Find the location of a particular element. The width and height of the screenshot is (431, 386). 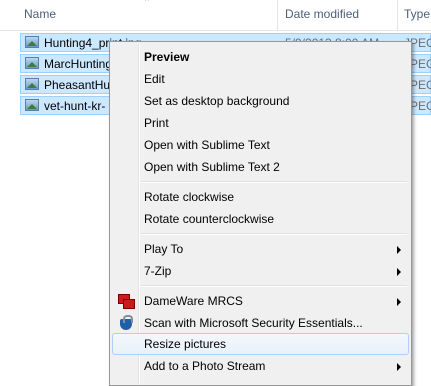

menu-item-open-sublime-text: Open with Sublime Text is located at coordinates (260, 145).